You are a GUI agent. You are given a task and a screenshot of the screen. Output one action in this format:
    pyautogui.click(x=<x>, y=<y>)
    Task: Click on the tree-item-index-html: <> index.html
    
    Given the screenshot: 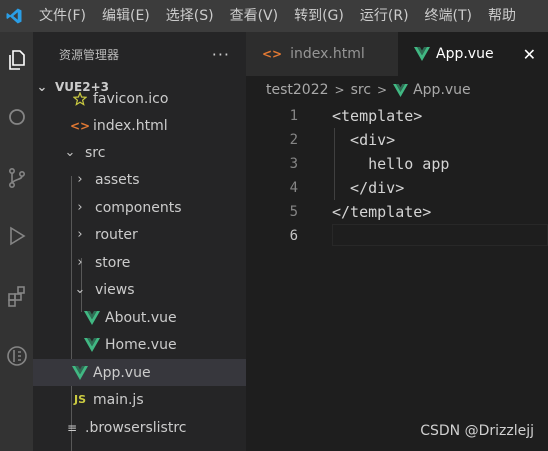 What is the action you would take?
    pyautogui.click(x=139, y=125)
    